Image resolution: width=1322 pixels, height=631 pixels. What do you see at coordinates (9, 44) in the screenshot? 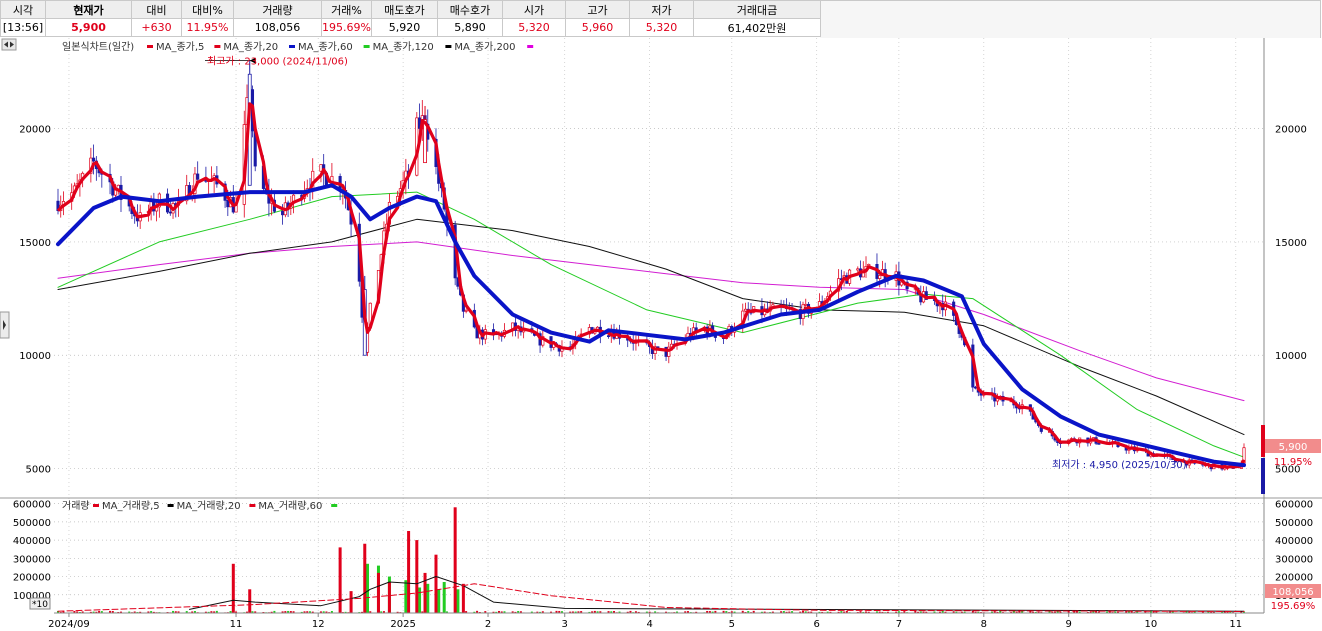
I see `collapse-button` at bounding box center [9, 44].